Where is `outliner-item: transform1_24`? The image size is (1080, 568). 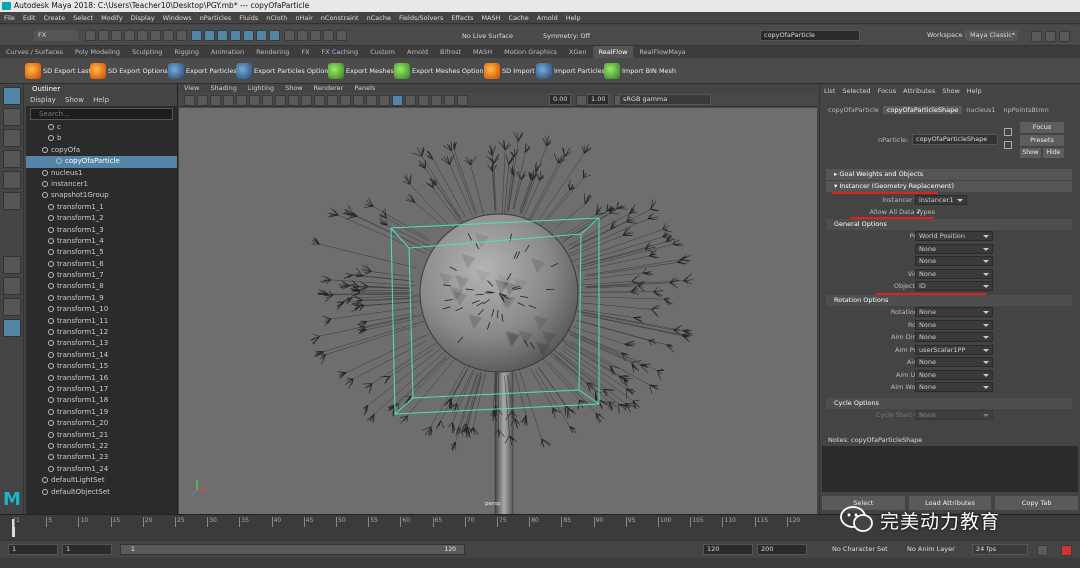 outliner-item: transform1_24 is located at coordinates (101, 469).